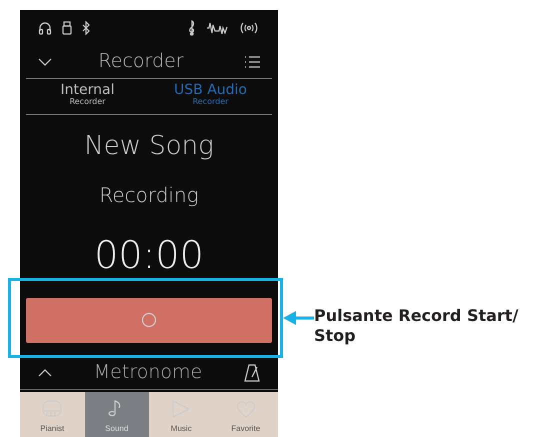 Image resolution: width=541 pixels, height=437 pixels. I want to click on recorder-tab: USB Audio Recorder, so click(210, 96).